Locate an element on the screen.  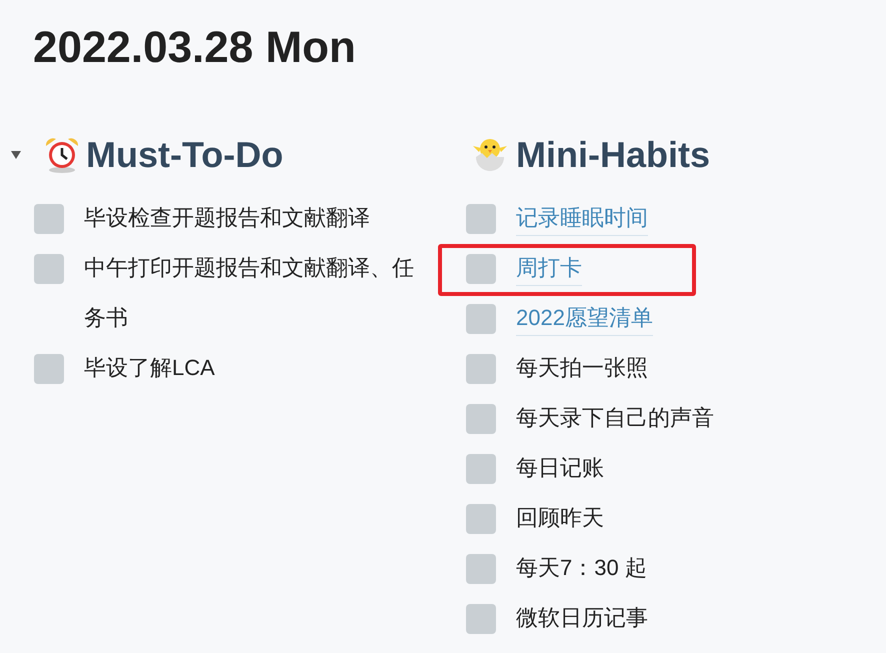
page-link: 记录睡眠时间 is located at coordinates (582, 219).